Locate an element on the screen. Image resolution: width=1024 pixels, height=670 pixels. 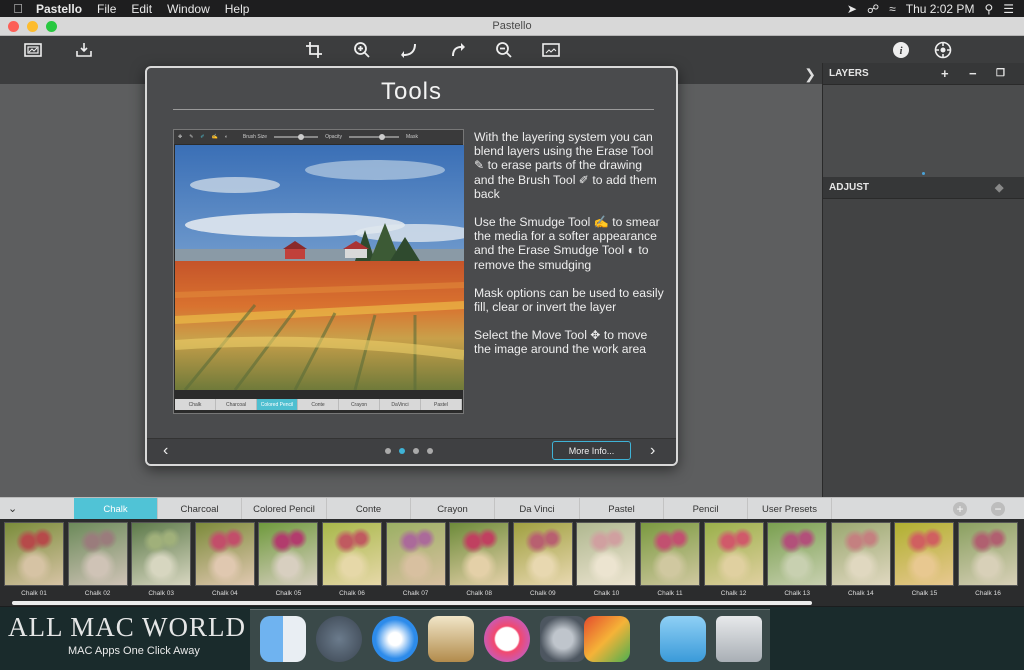
system-preferences-icon is located at coordinates (563, 639).